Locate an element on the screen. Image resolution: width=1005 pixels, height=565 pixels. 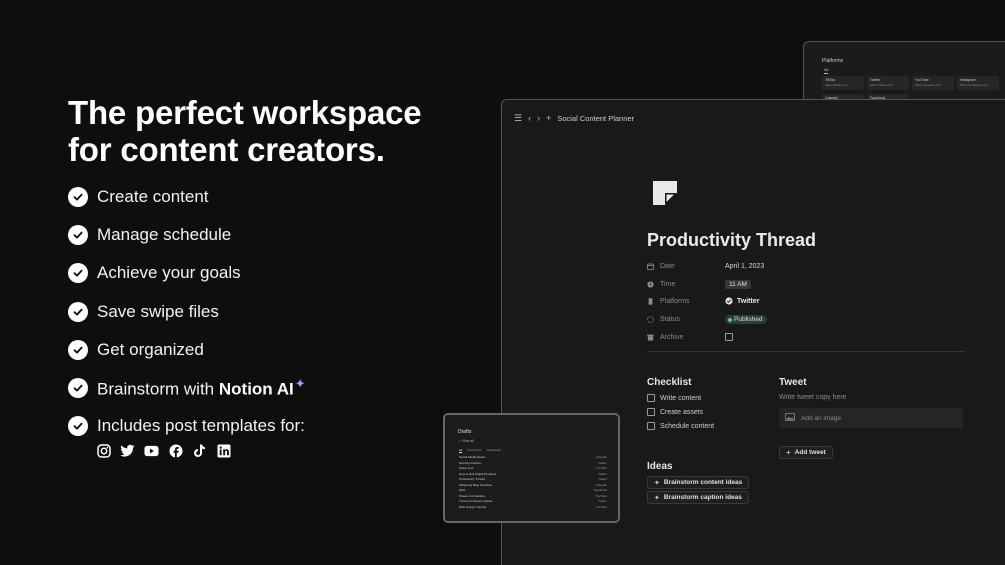
platform-card-name: YouTube is located at coordinates (922, 80).